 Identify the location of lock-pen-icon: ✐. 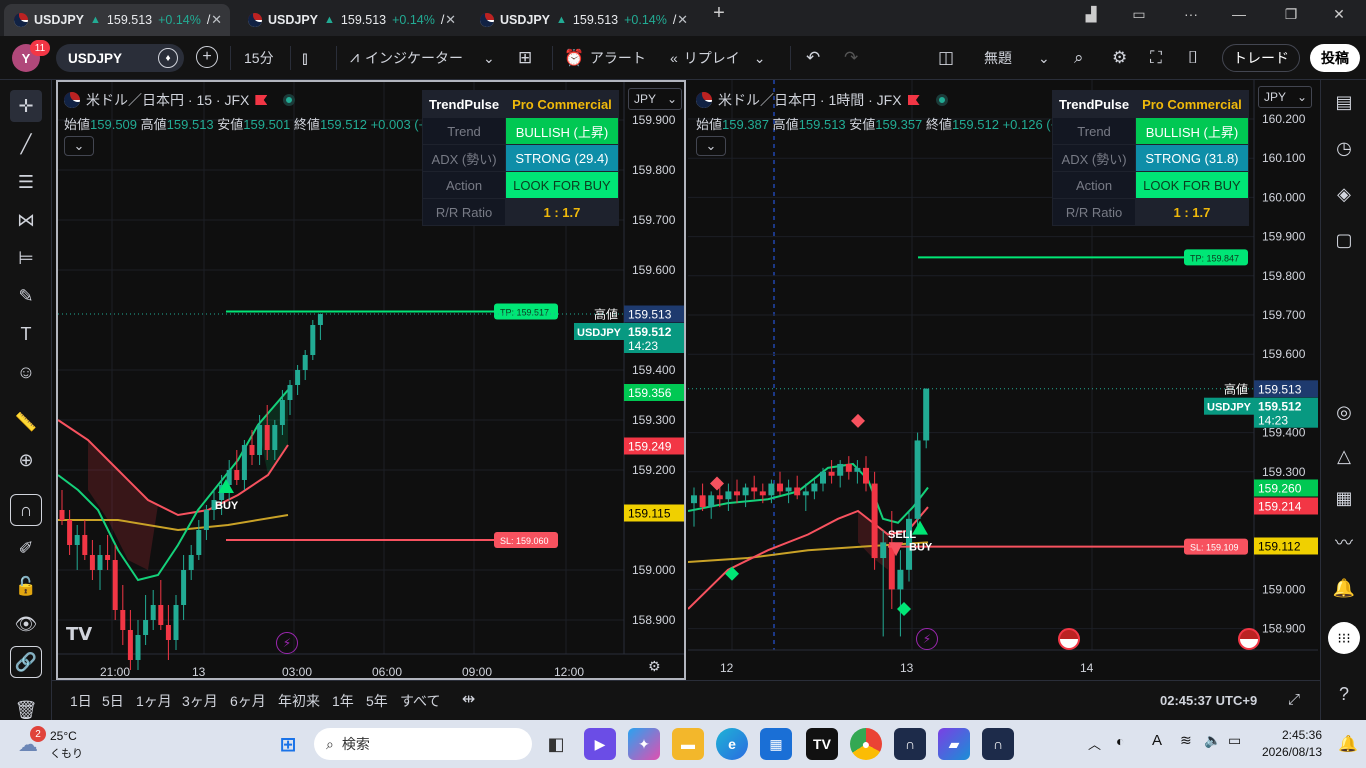
(26, 548).